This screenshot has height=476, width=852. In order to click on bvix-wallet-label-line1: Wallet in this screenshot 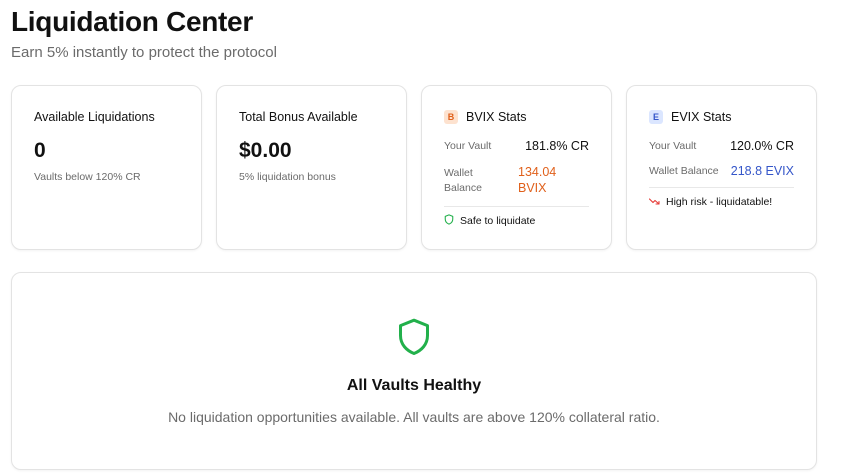, I will do `click(458, 173)`.